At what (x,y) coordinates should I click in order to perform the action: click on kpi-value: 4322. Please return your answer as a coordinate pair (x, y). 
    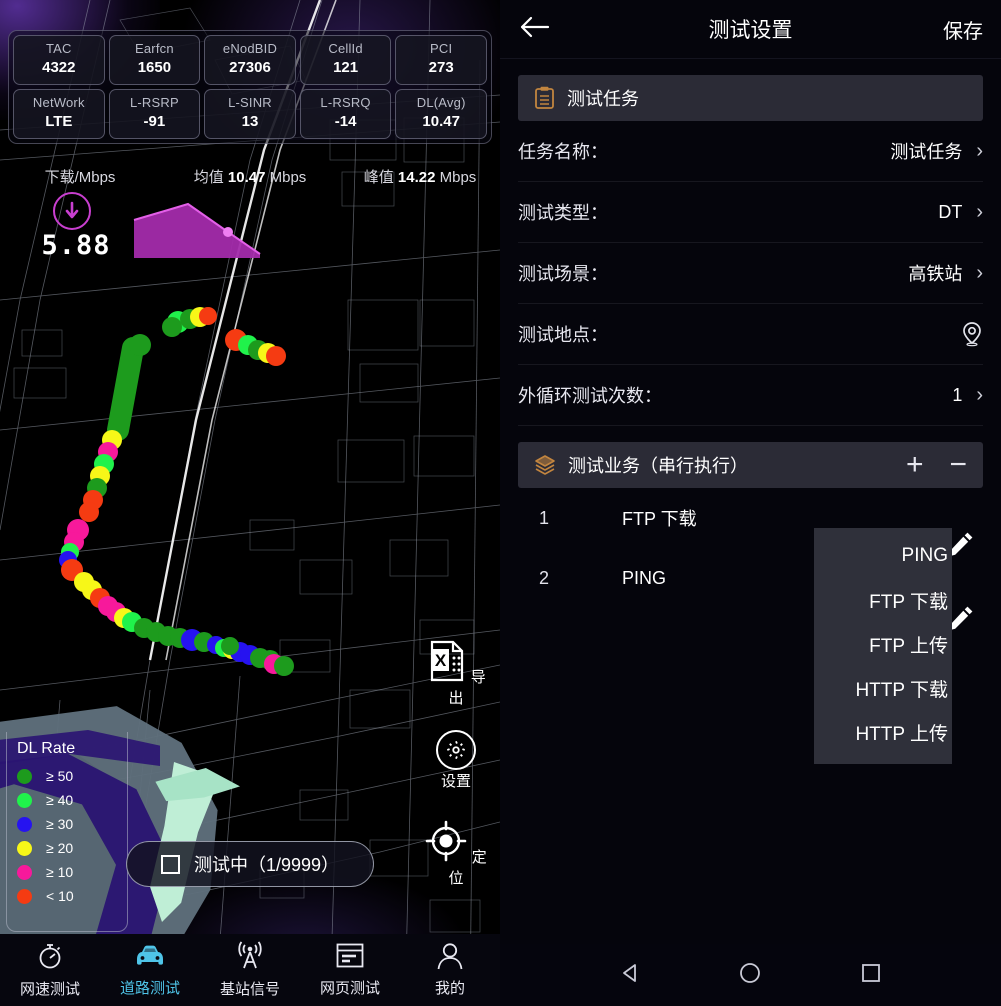
    Looking at the image, I should click on (59, 67).